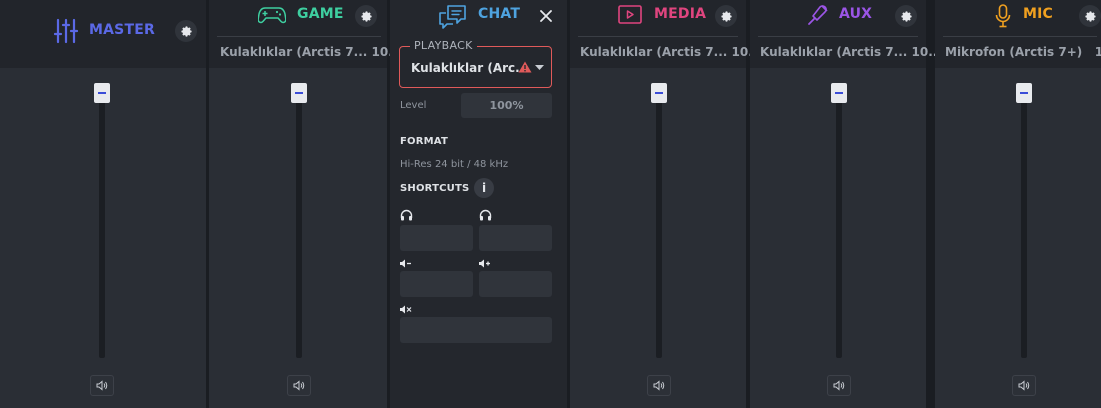 This screenshot has height=408, width=1101. What do you see at coordinates (1038, 14) in the screenshot?
I see `channel-title: MIC` at bounding box center [1038, 14].